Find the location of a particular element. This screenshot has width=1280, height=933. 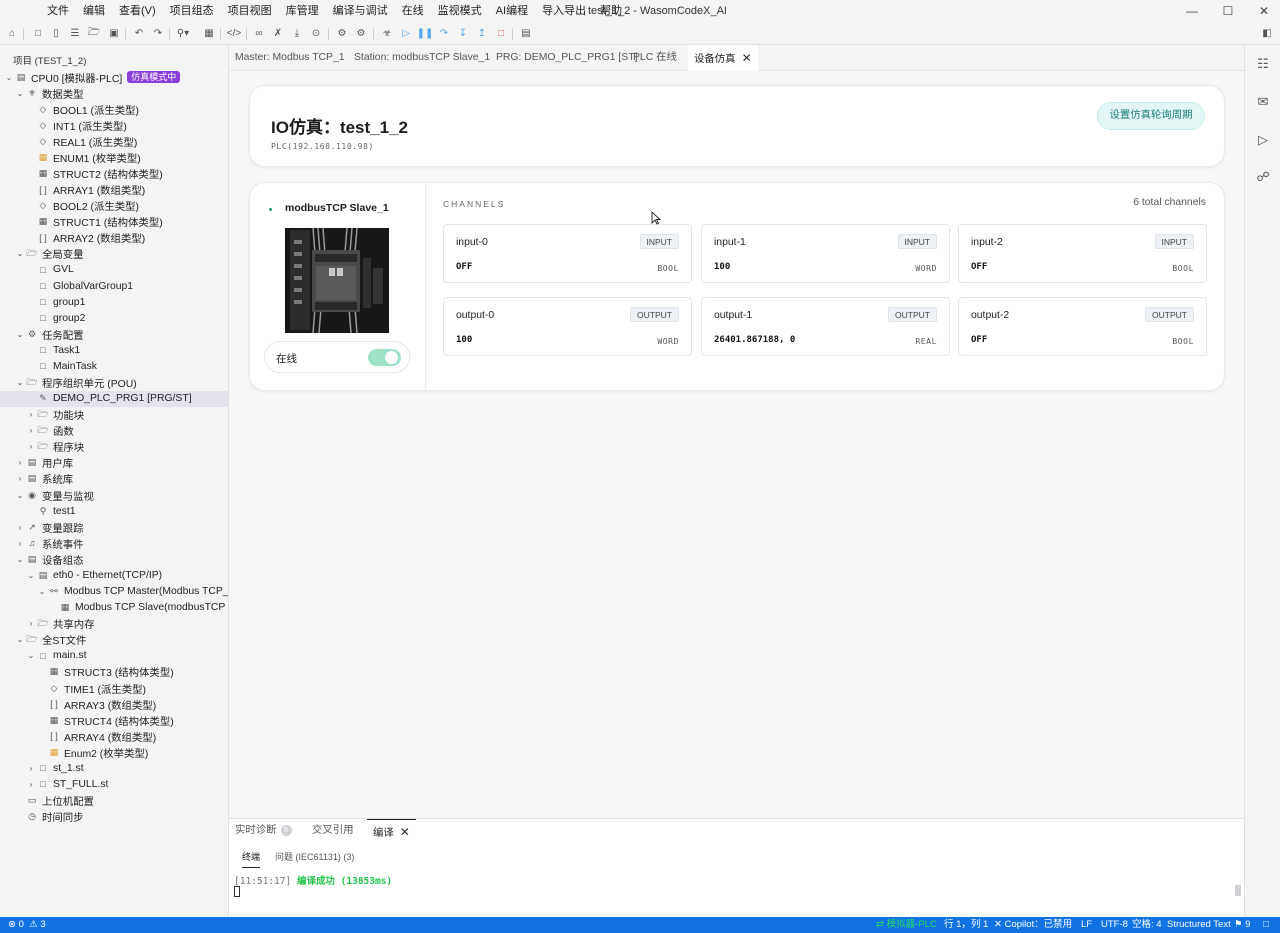

tree-item: ⌄ ▤ eth0 - Ethernet(TCP/IP) is located at coordinates (114, 575).